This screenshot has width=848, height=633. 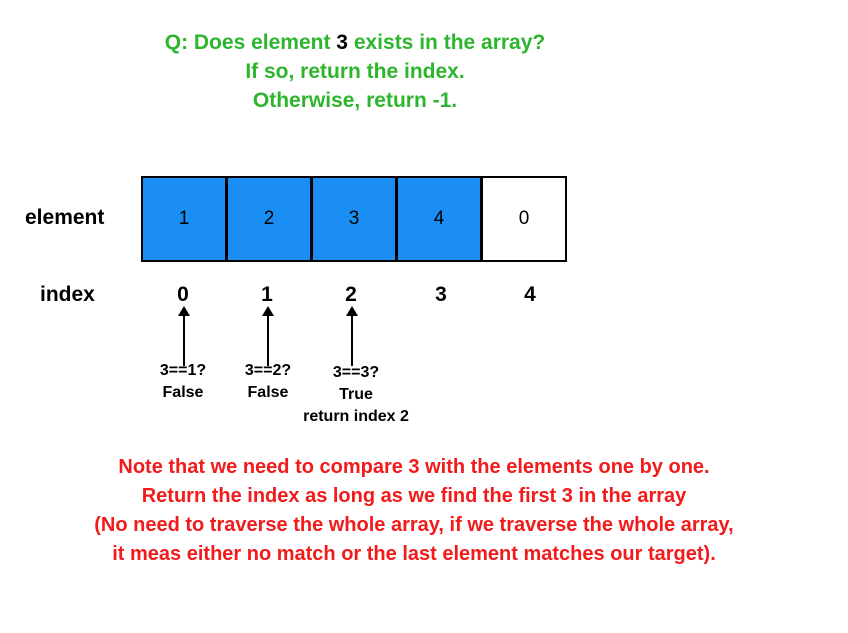 What do you see at coordinates (269, 219) in the screenshot?
I see `array-cell: 2` at bounding box center [269, 219].